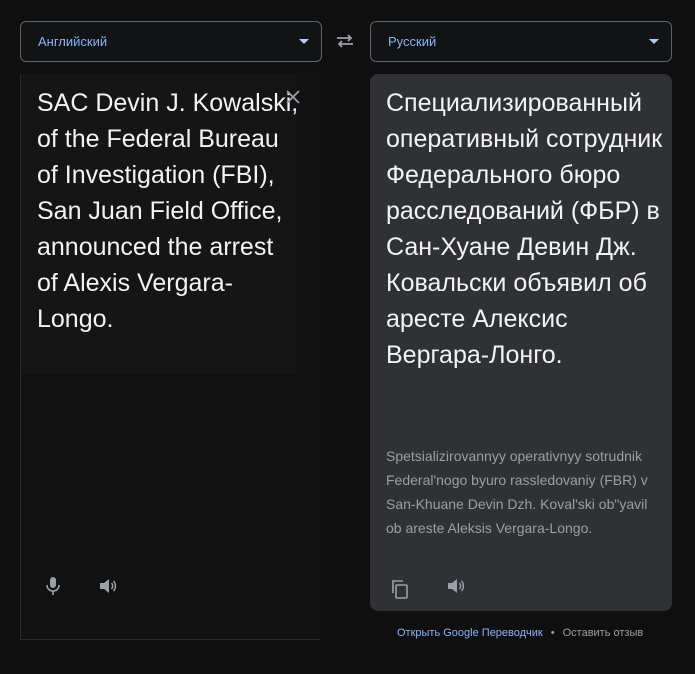 This screenshot has width=695, height=674. Describe the element at coordinates (53, 586) in the screenshot. I see `microphone-icon` at that location.